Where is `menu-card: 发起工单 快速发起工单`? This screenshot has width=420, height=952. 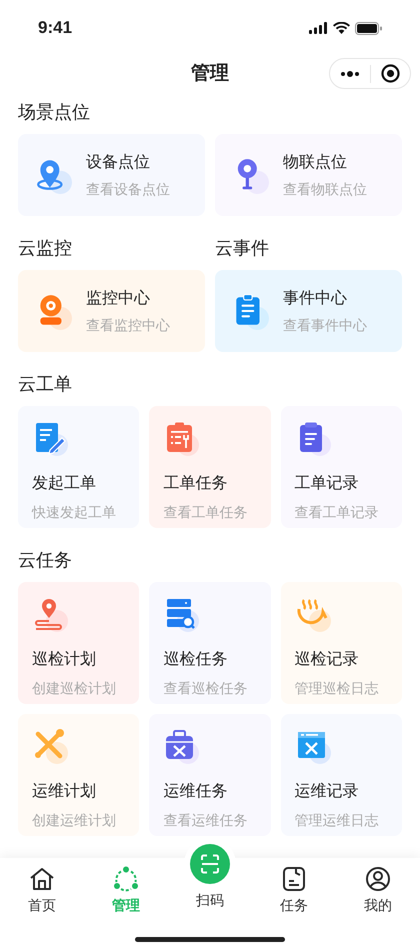 menu-card: 发起工单 快速发起工单 is located at coordinates (79, 467).